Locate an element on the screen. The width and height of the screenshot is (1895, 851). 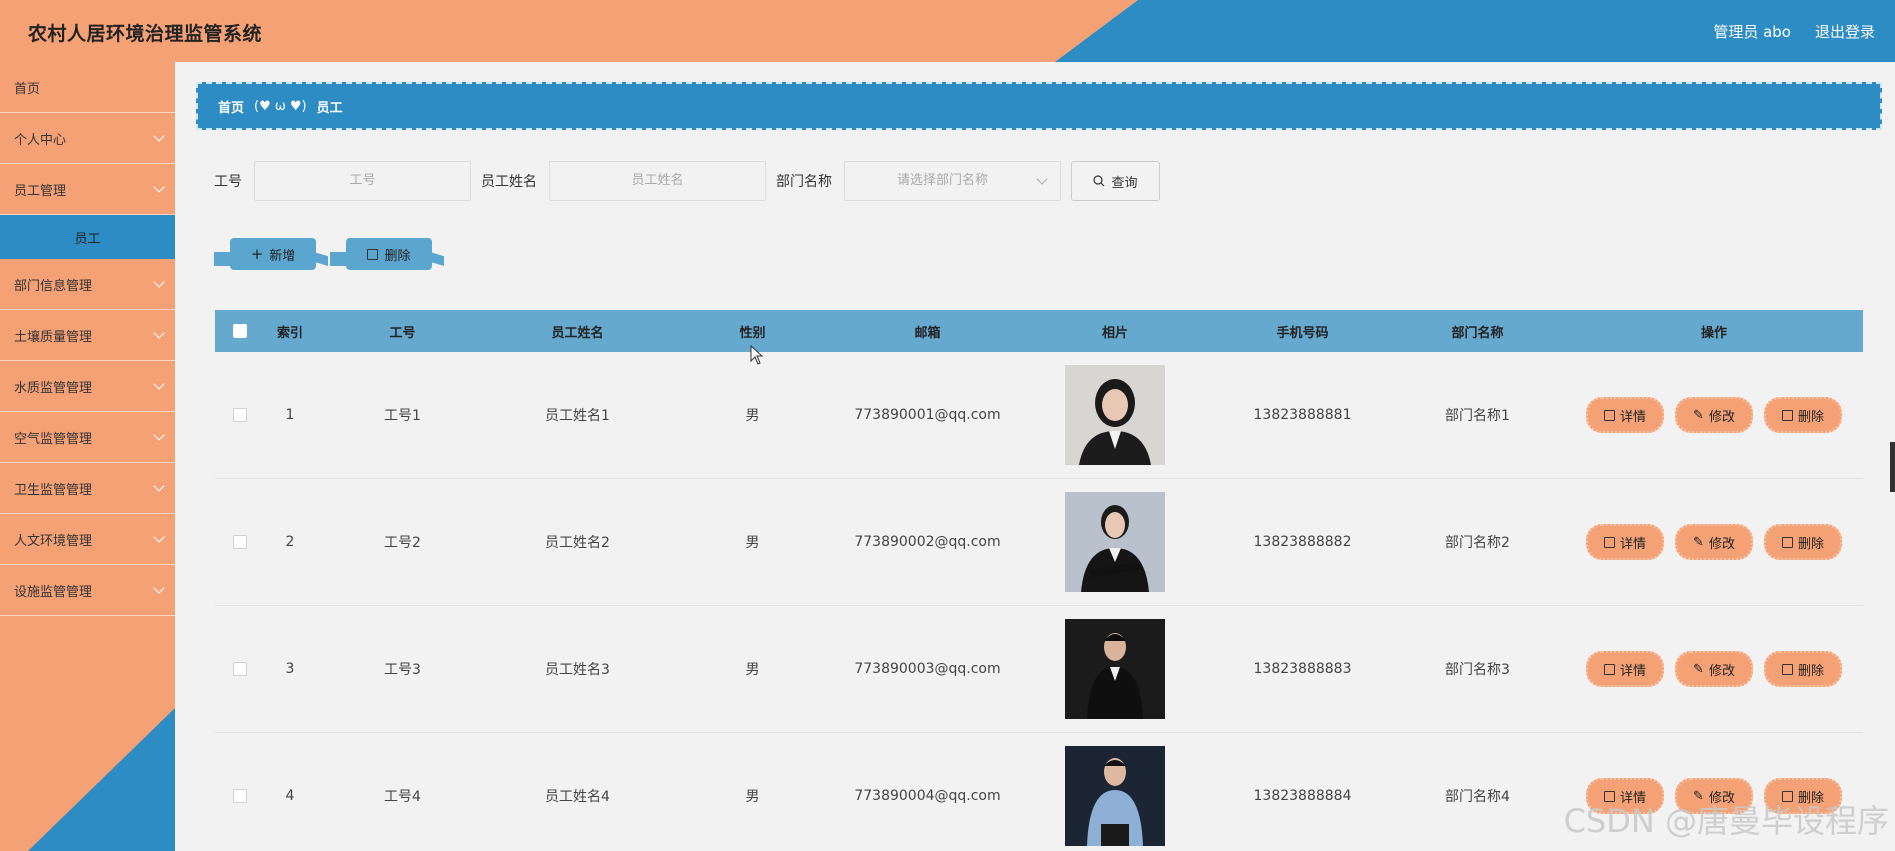
cell-dept: 部门名称2 is located at coordinates (1477, 543).